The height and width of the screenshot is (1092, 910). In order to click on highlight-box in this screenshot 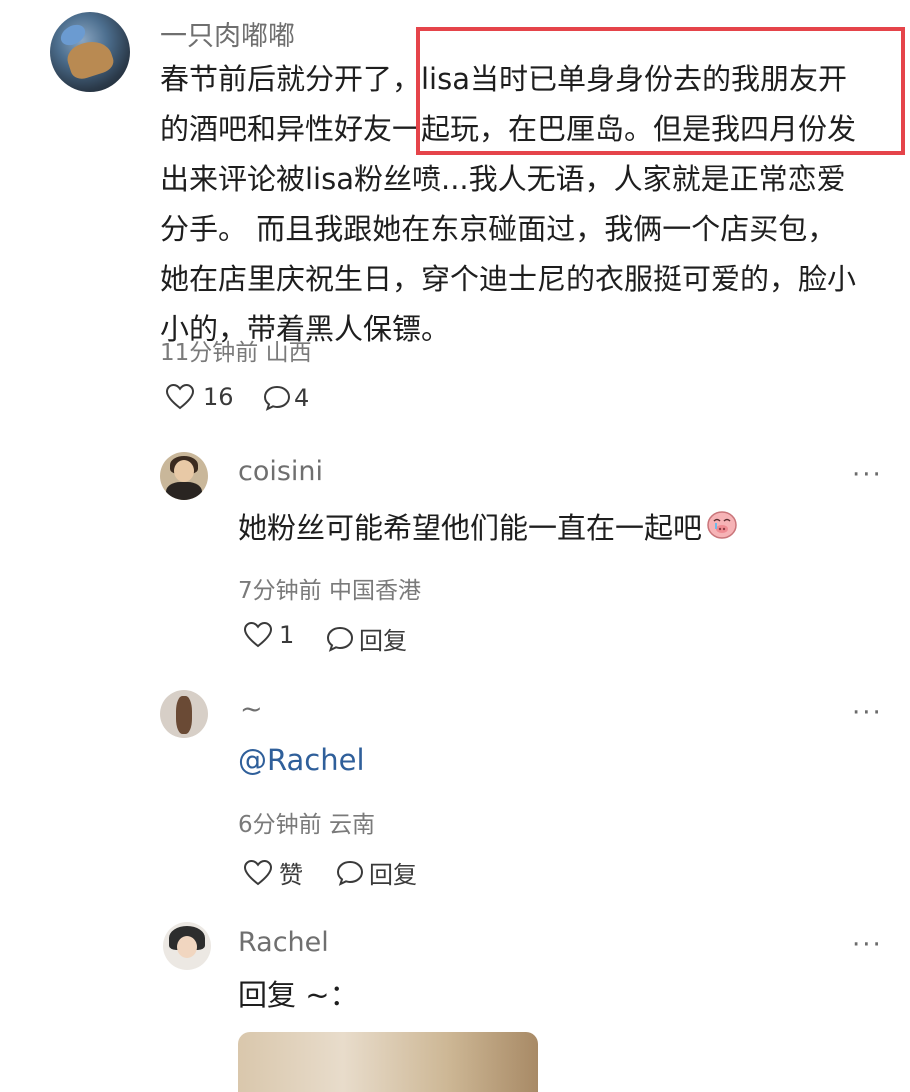, I will do `click(660, 91)`.